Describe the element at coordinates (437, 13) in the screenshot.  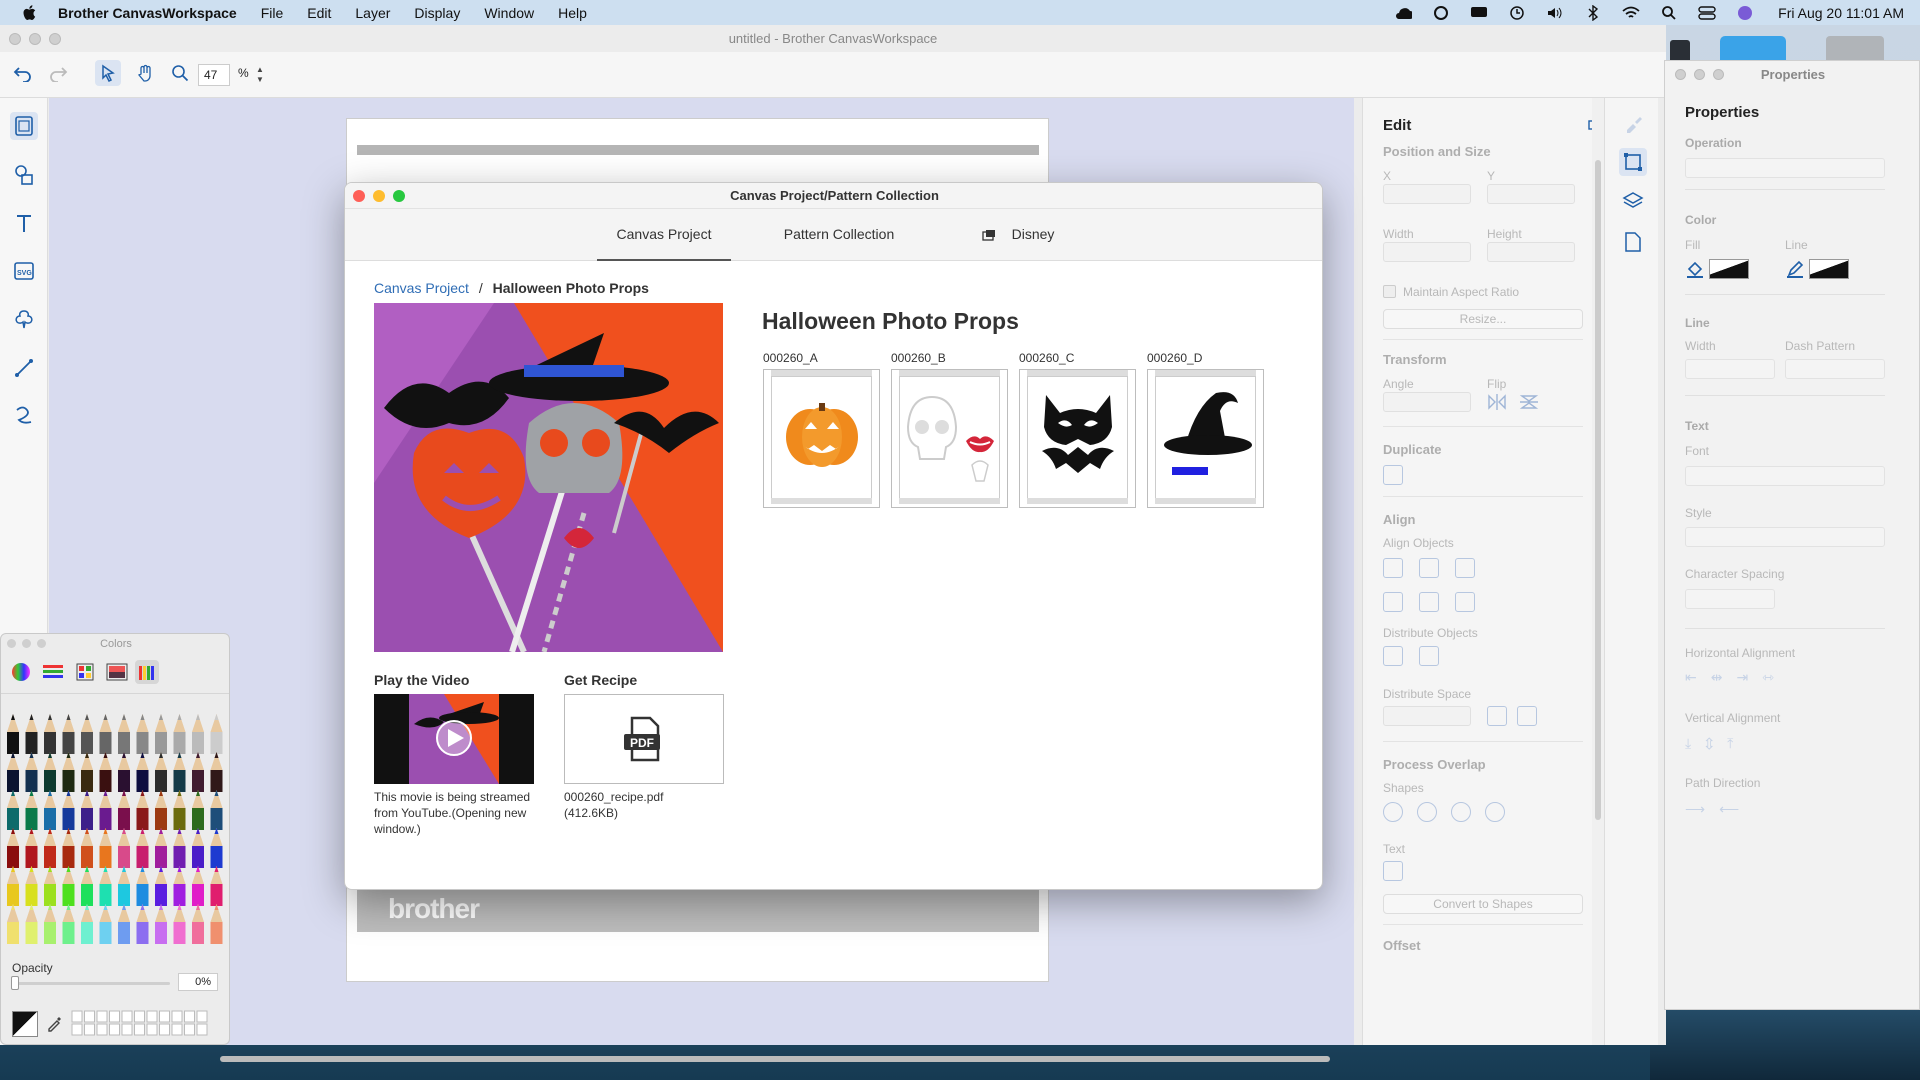
I see `menu-display: Display` at that location.